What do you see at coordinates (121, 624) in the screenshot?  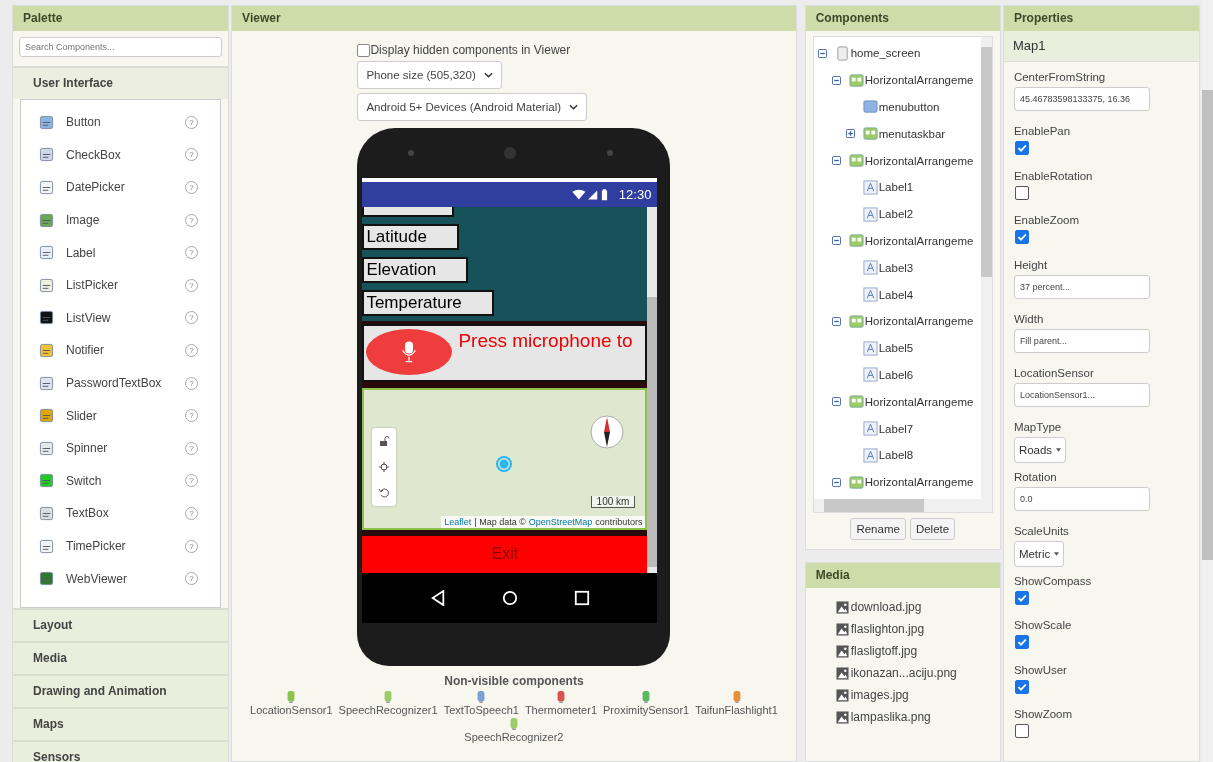 I see `category-header: Layout` at bounding box center [121, 624].